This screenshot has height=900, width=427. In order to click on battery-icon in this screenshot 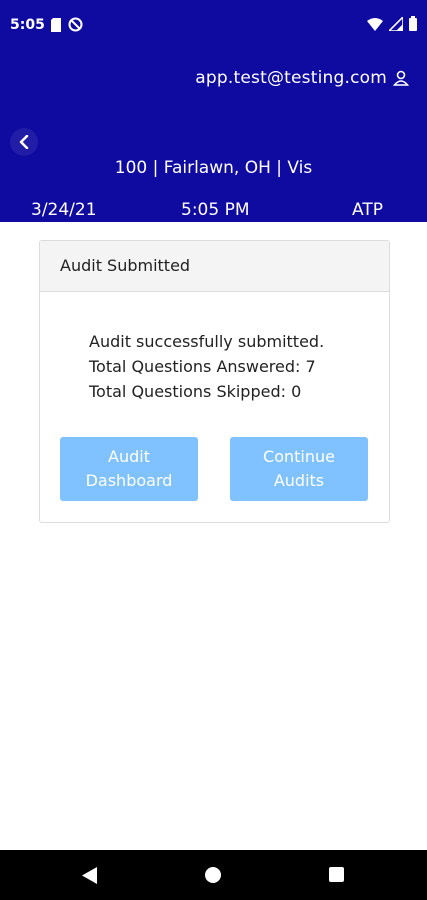, I will do `click(413, 23)`.